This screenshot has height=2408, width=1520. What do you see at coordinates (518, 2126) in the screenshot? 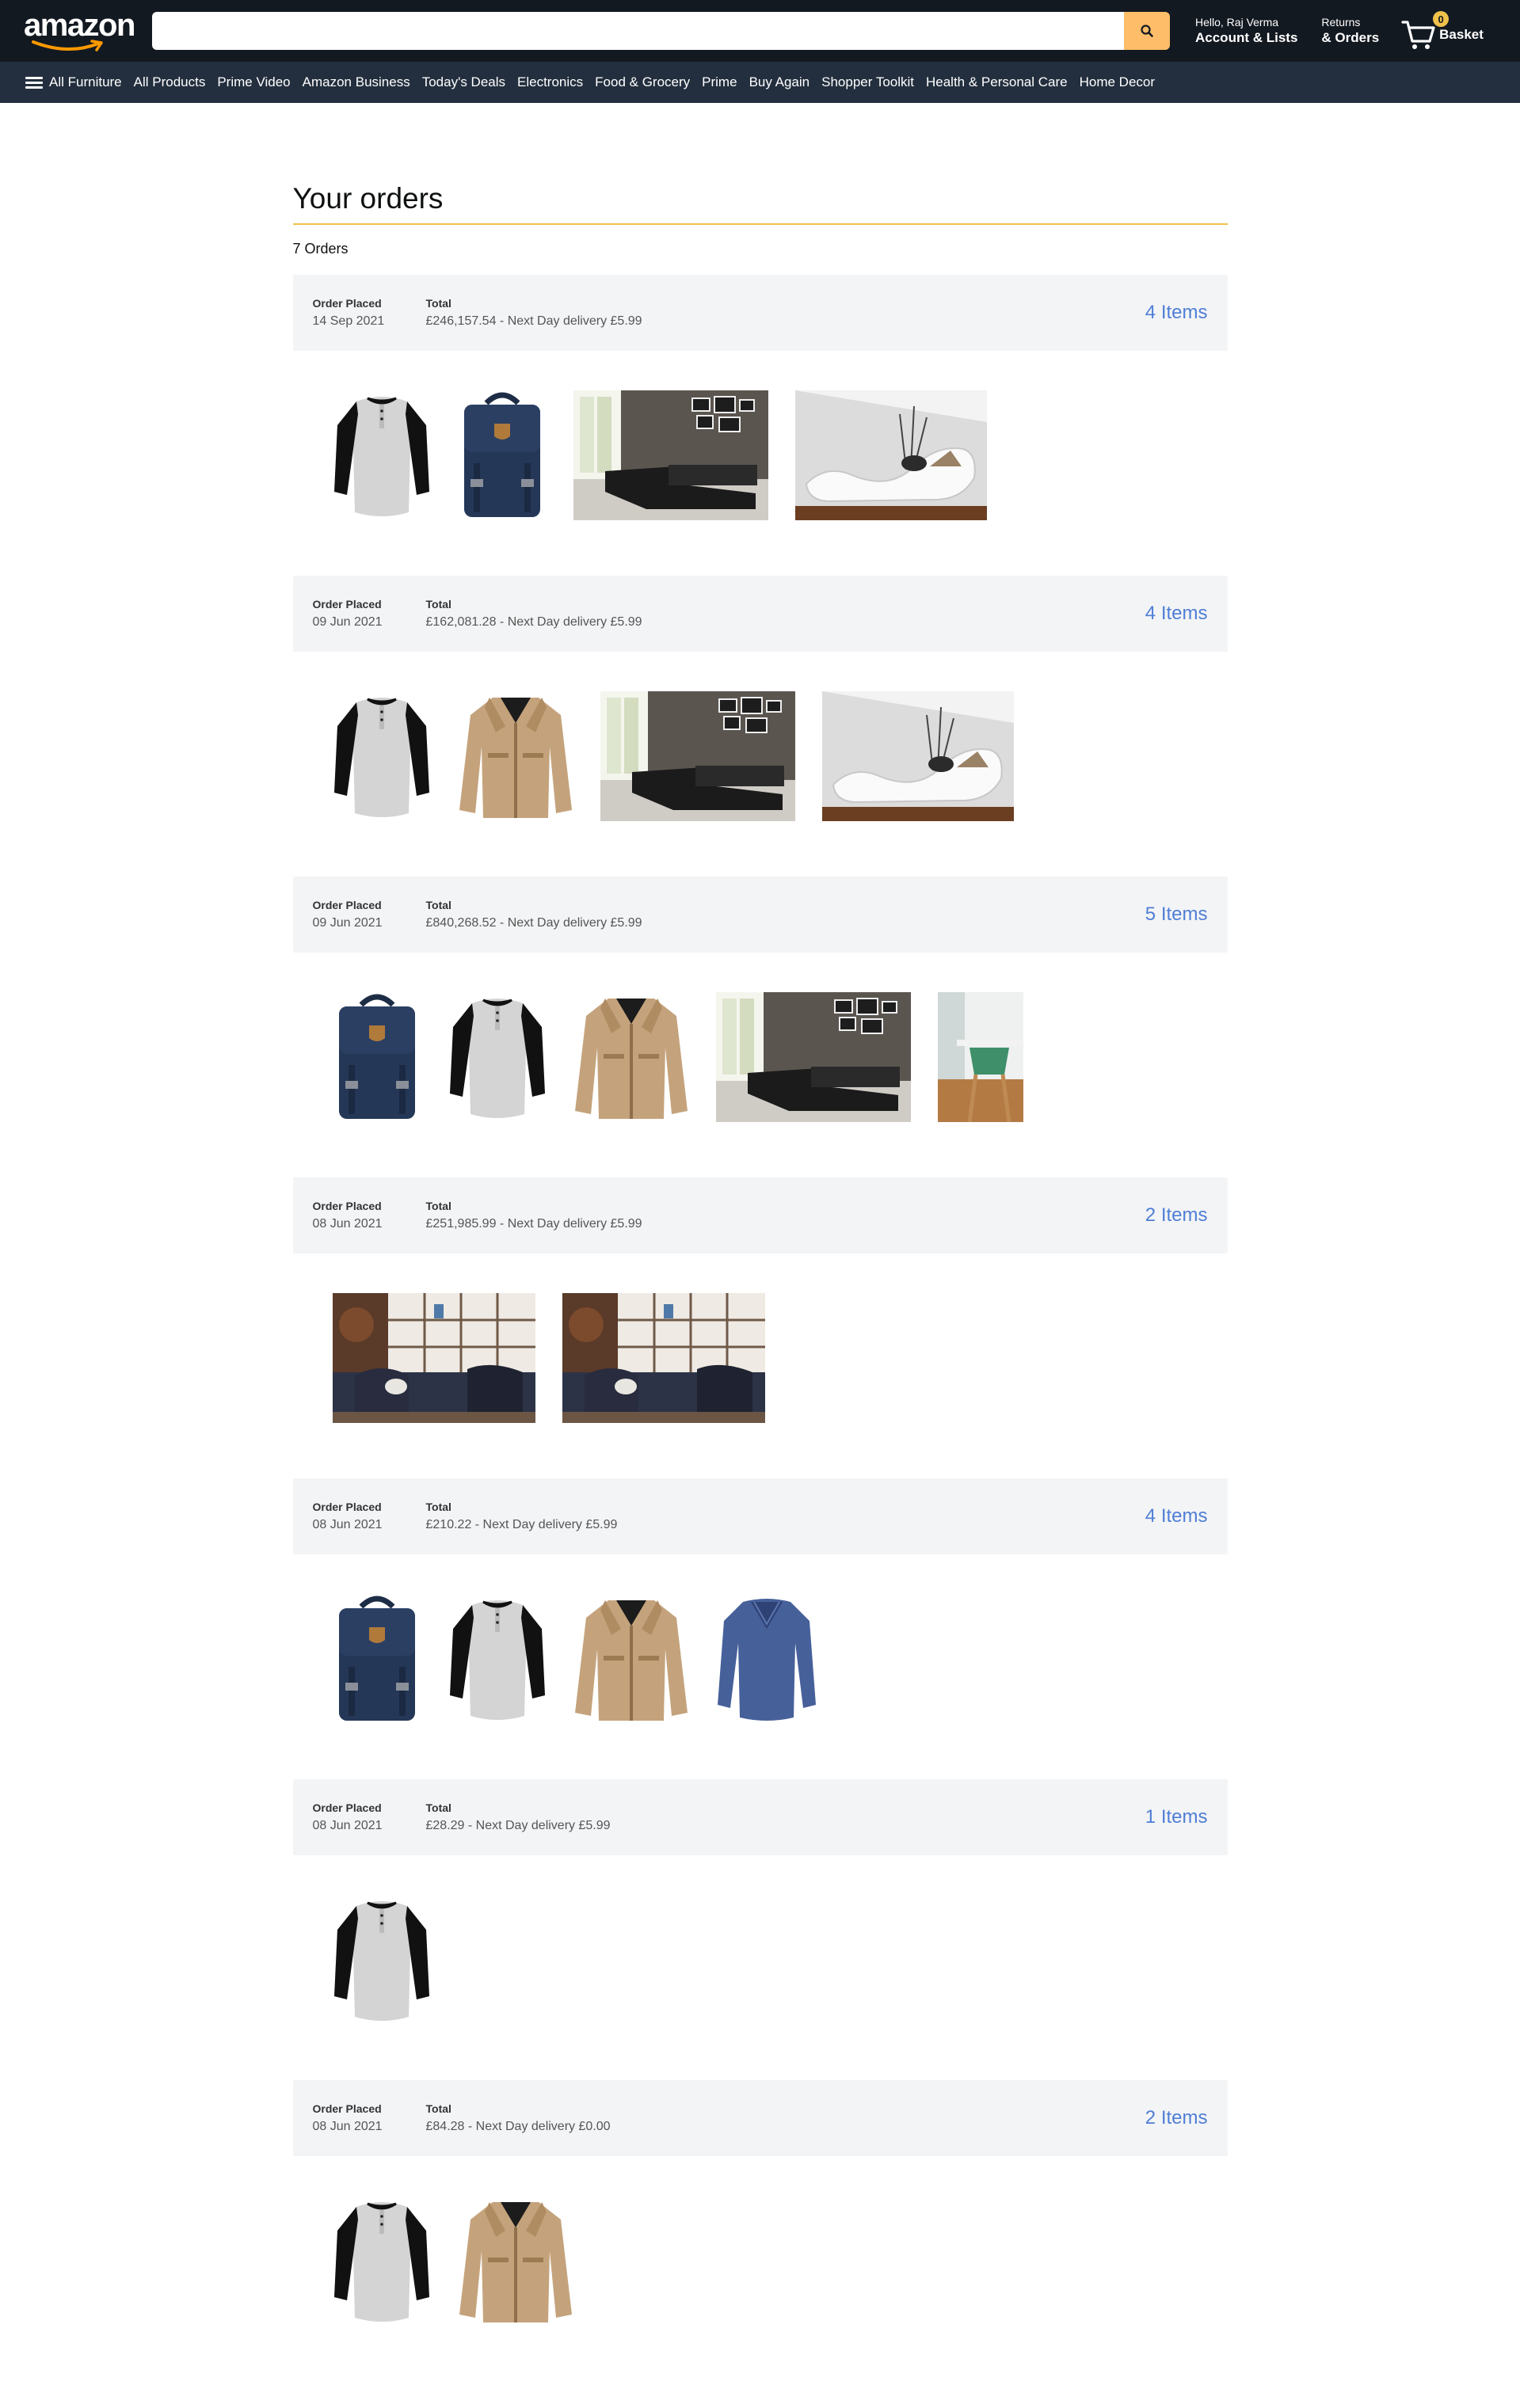
I see `order-total: £84.28 - Next Day delivery £0.00` at bounding box center [518, 2126].